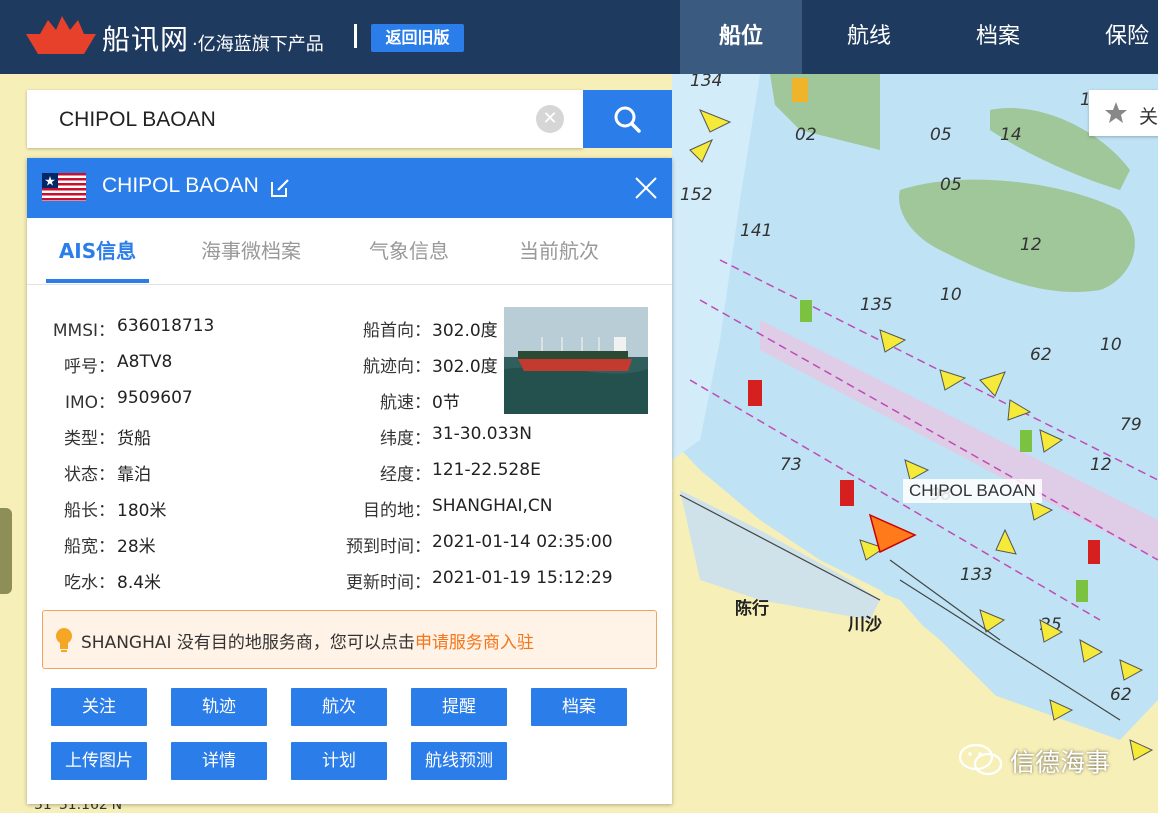  I want to click on label-imo: IMO：, so click(89, 403).